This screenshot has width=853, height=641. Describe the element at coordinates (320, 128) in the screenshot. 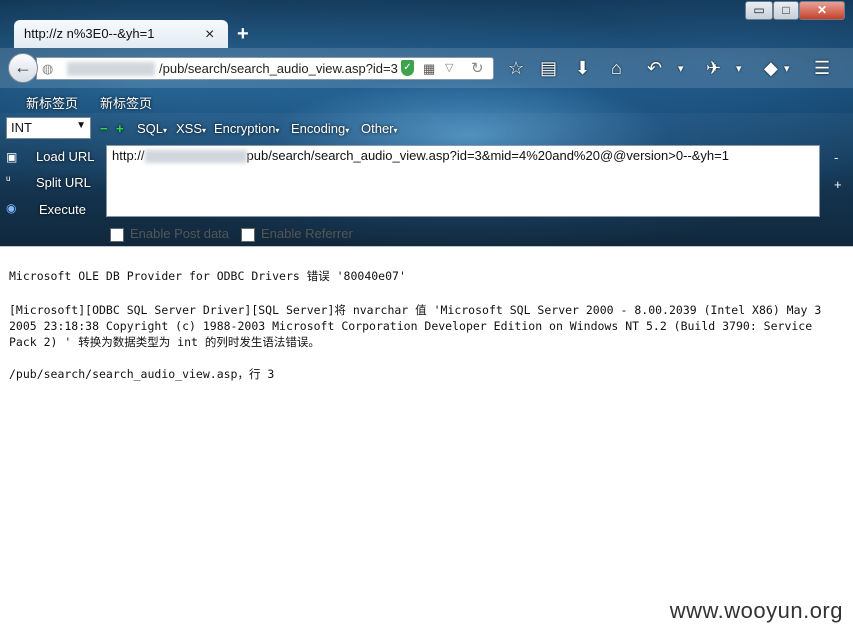

I see `menu-encoding: Encoding▾` at that location.